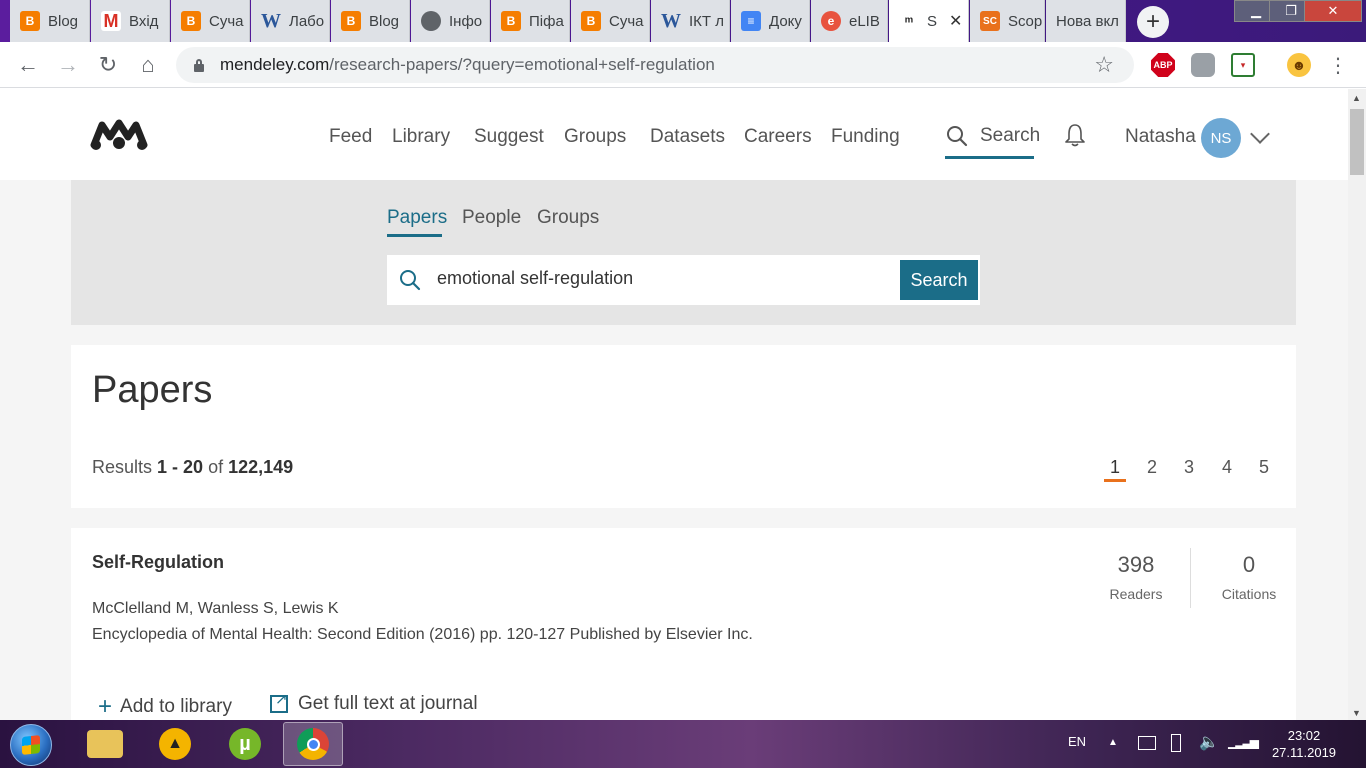 The image size is (1366, 768). I want to click on page-link-5: 5, so click(1264, 467).